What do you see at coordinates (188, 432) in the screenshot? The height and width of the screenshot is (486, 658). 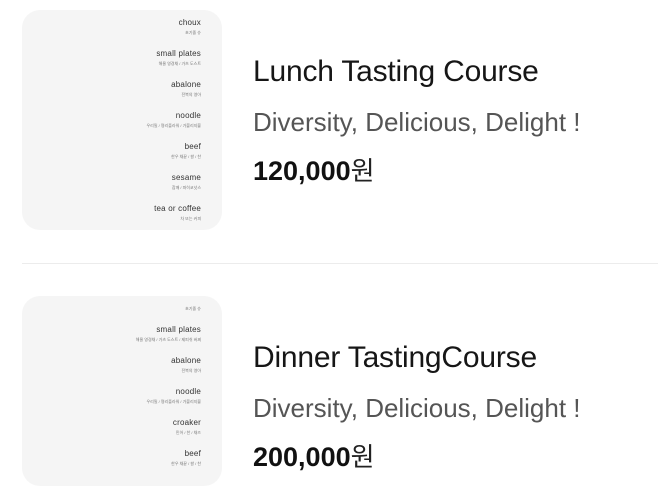 I see `menu-item-sub: 민어 / 찬 / 채즈` at bounding box center [188, 432].